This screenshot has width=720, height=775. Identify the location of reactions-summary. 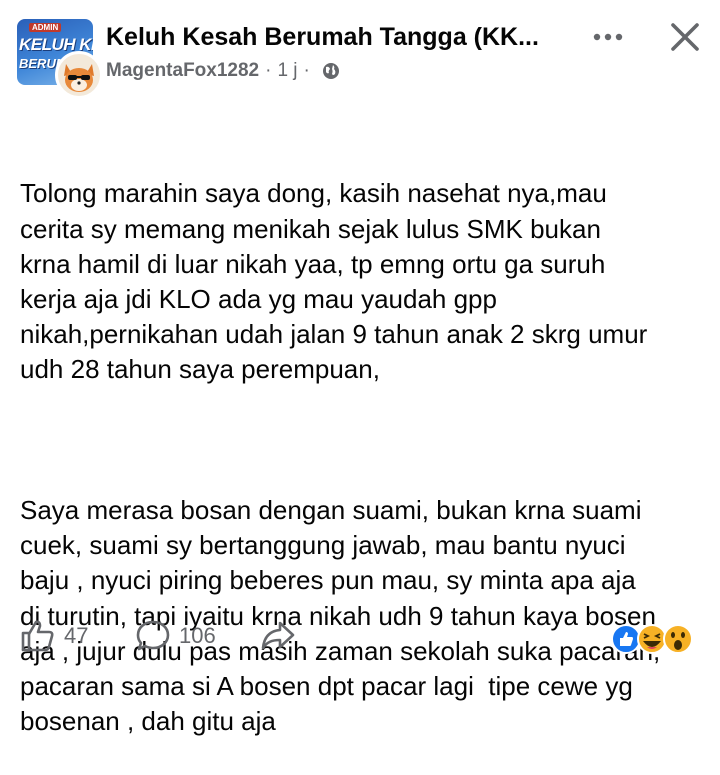
(654, 639).